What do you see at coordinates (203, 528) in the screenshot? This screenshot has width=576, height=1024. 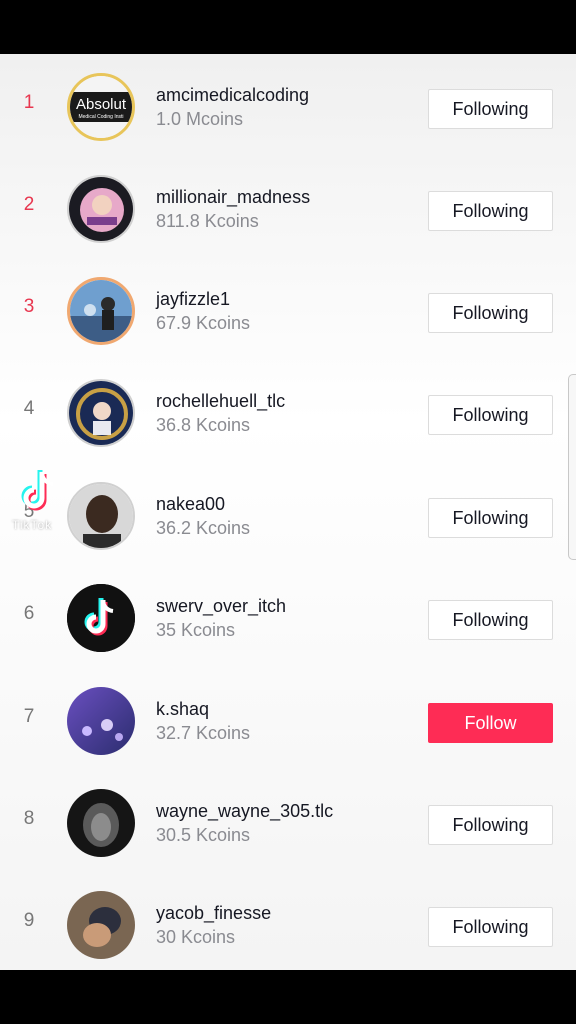 I see `coin-count: 36.2 Kcoins` at bounding box center [203, 528].